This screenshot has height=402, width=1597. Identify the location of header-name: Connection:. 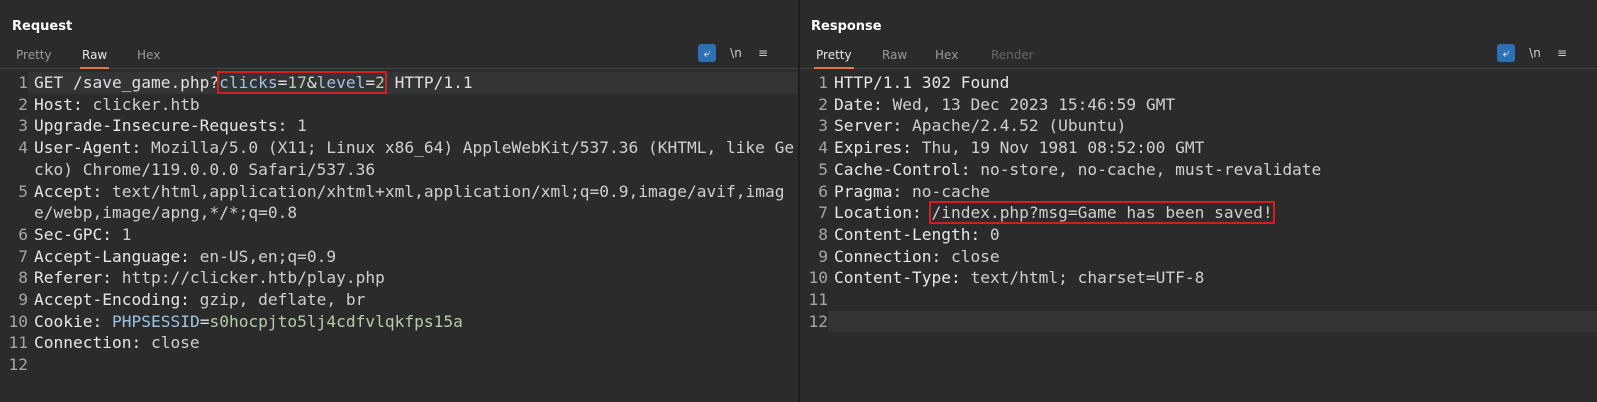
(88, 343).